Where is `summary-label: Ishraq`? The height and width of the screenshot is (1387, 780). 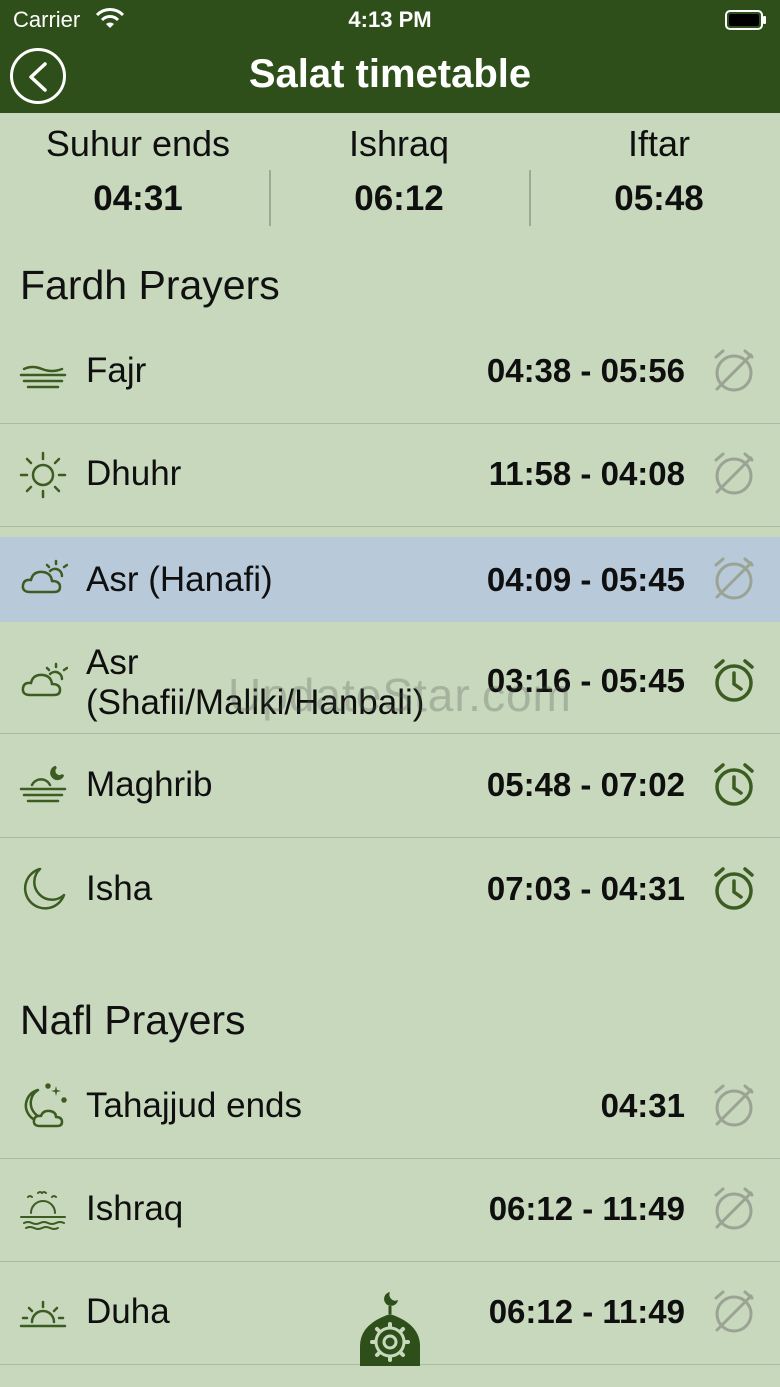
summary-label: Ishraq is located at coordinates (399, 143).